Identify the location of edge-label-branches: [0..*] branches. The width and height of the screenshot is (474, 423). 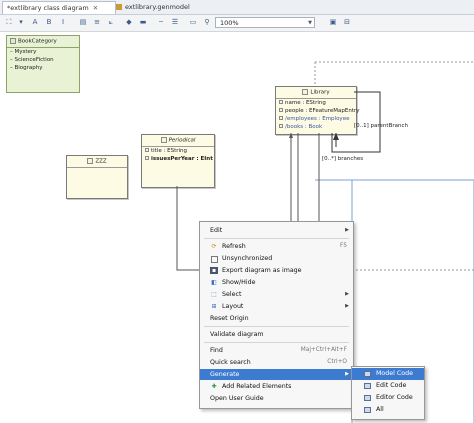
(343, 159).